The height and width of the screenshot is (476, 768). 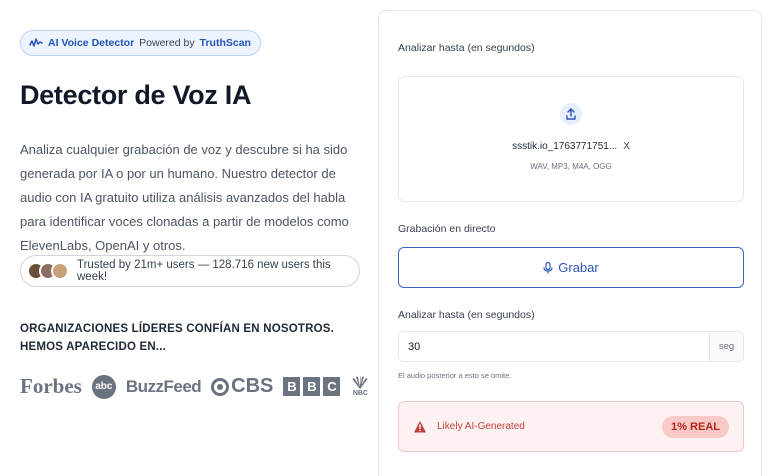 I want to click on product-badge: AI Voice Detector Powered by TruthScan, so click(x=140, y=43).